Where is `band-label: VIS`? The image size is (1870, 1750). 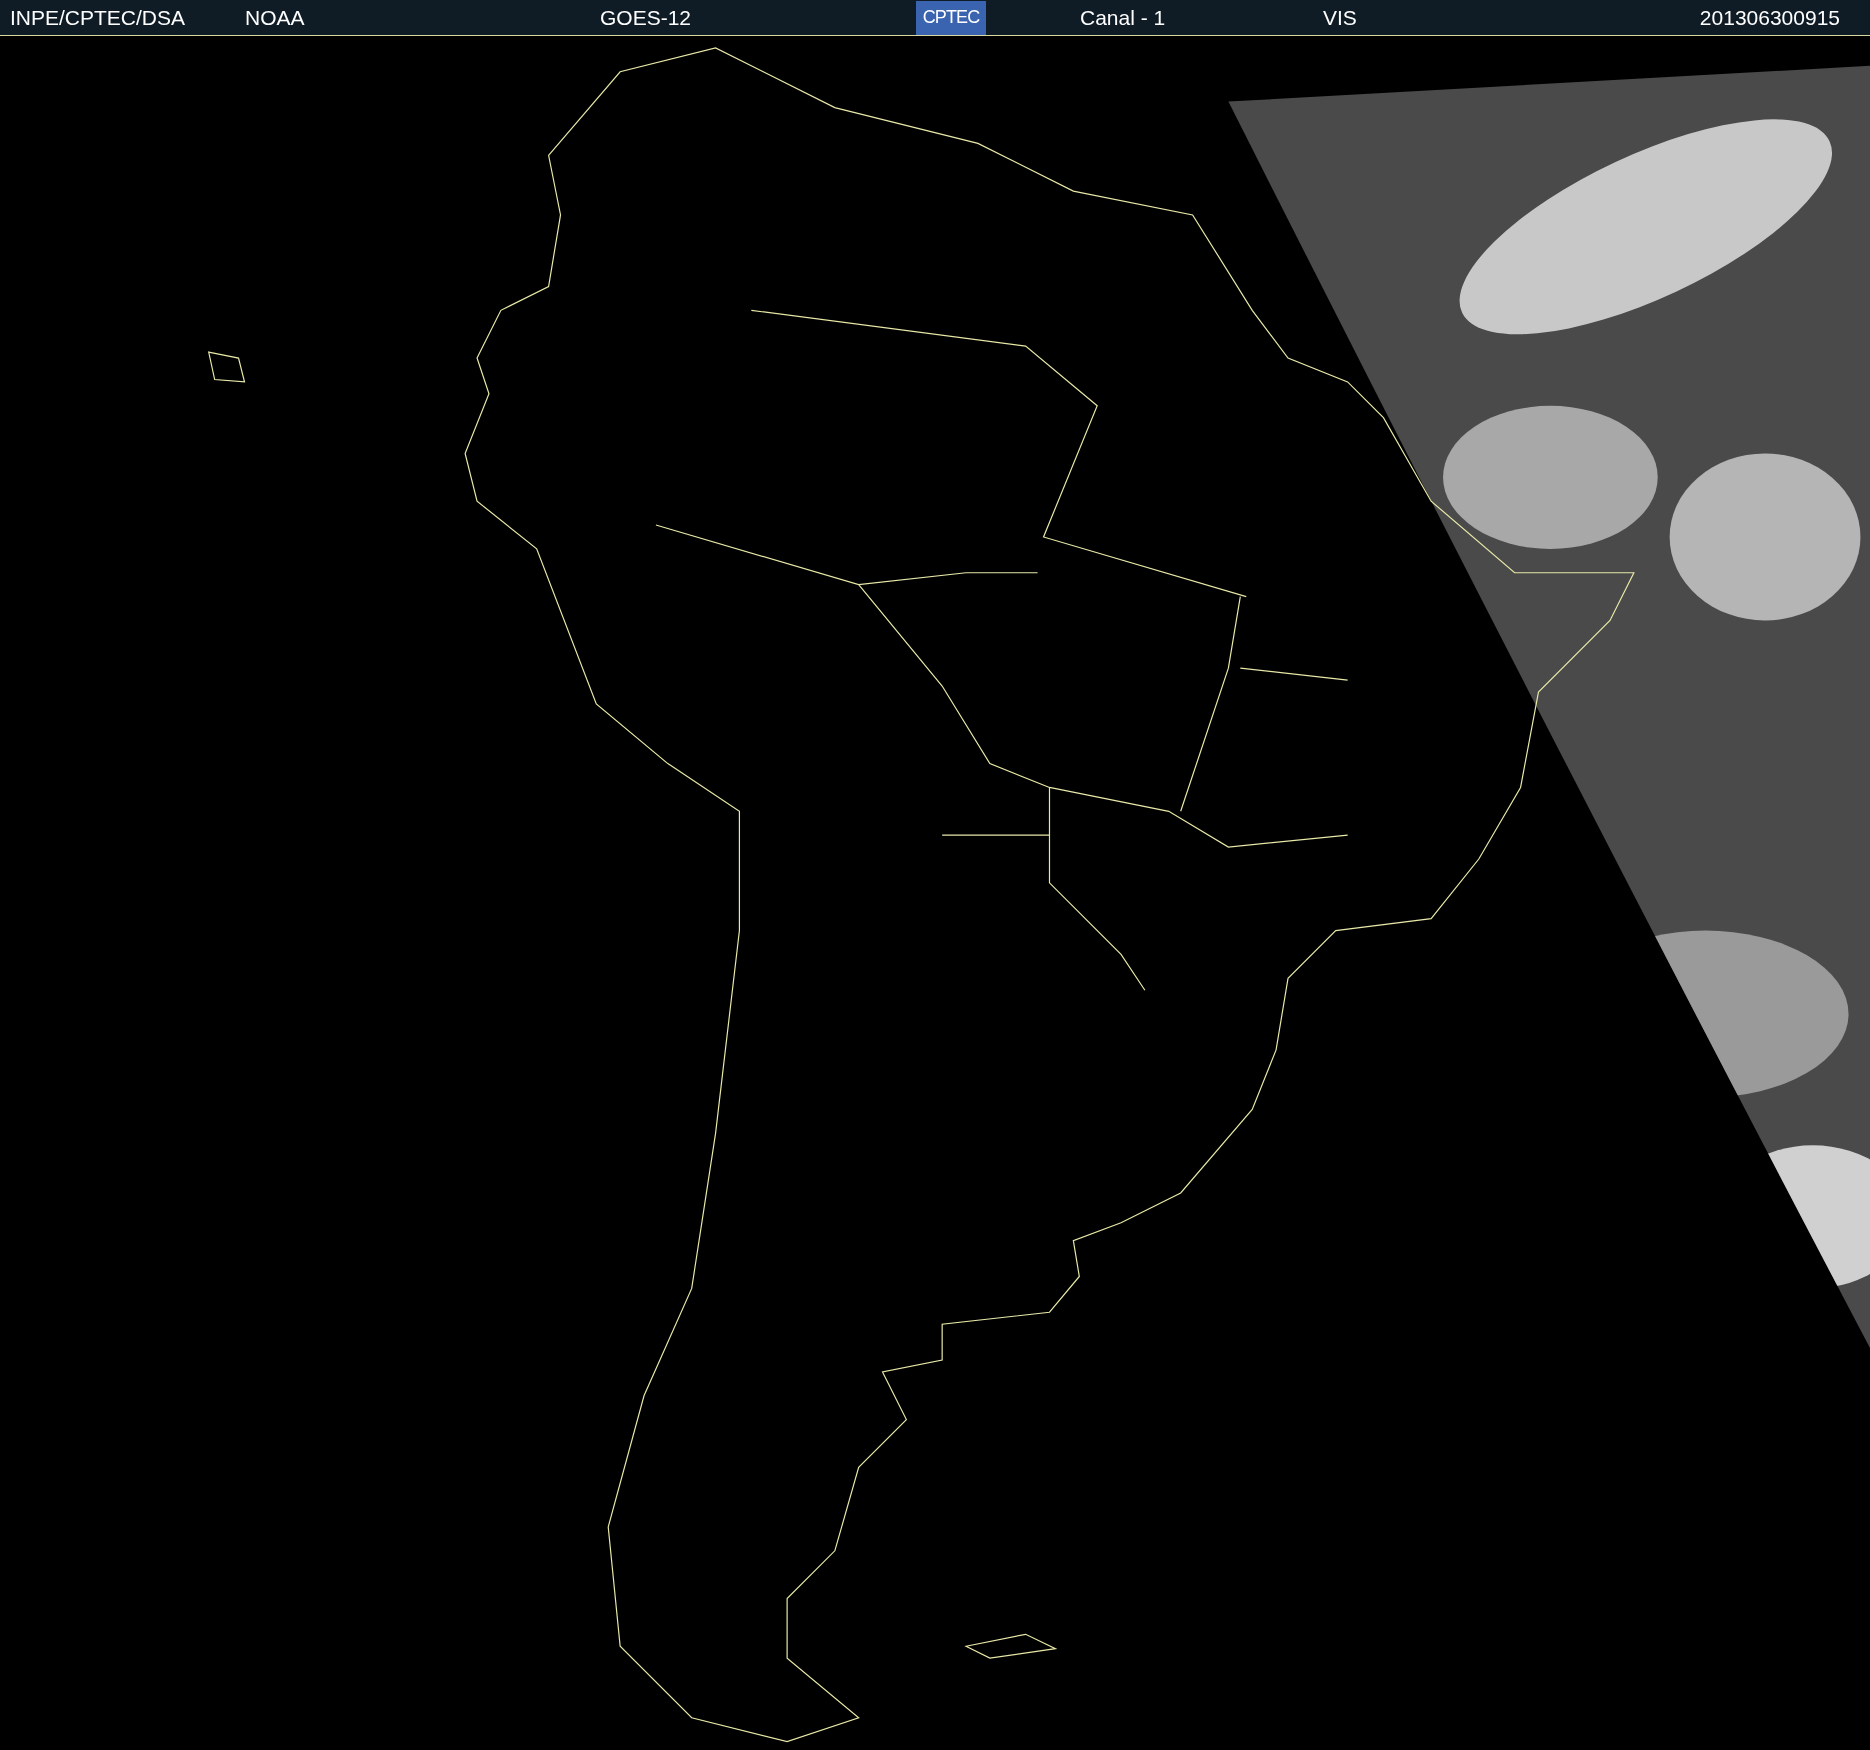 band-label: VIS is located at coordinates (1340, 17).